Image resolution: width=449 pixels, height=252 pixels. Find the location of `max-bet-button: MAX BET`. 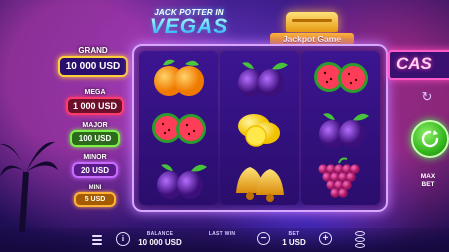

max-bet-button: MAX BET is located at coordinates (428, 181).